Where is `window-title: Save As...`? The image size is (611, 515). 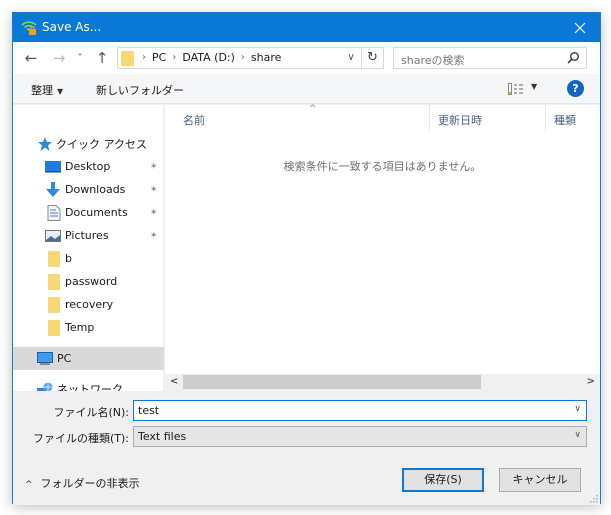
window-title: Save As... is located at coordinates (72, 27).